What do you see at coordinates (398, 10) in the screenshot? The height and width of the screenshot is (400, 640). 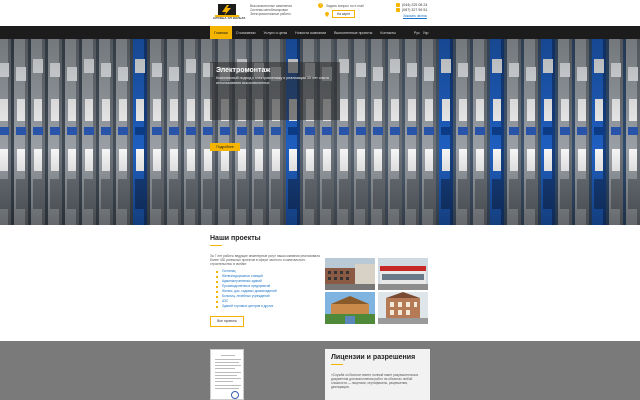 I see `mobile-icon` at bounding box center [398, 10].